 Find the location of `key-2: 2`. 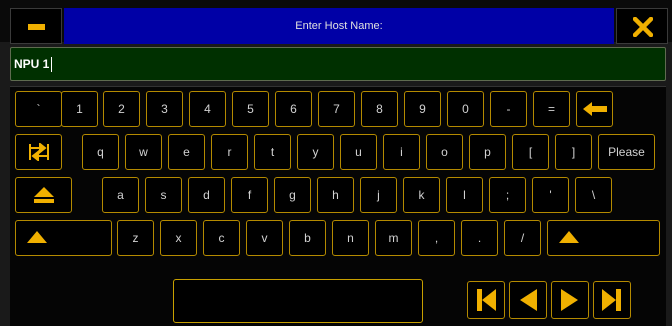

key-2: 2 is located at coordinates (121, 109).